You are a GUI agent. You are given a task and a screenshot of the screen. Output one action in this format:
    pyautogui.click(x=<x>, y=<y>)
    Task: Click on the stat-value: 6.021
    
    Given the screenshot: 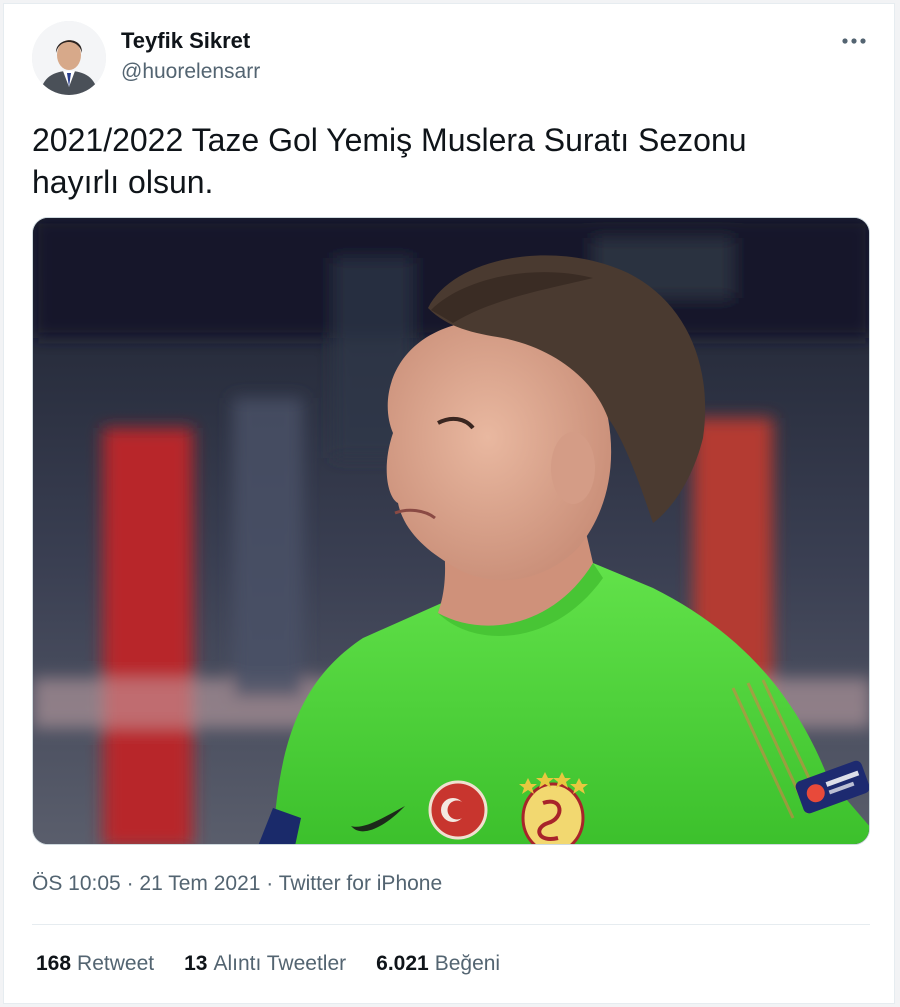 What is the action you would take?
    pyautogui.click(x=402, y=963)
    